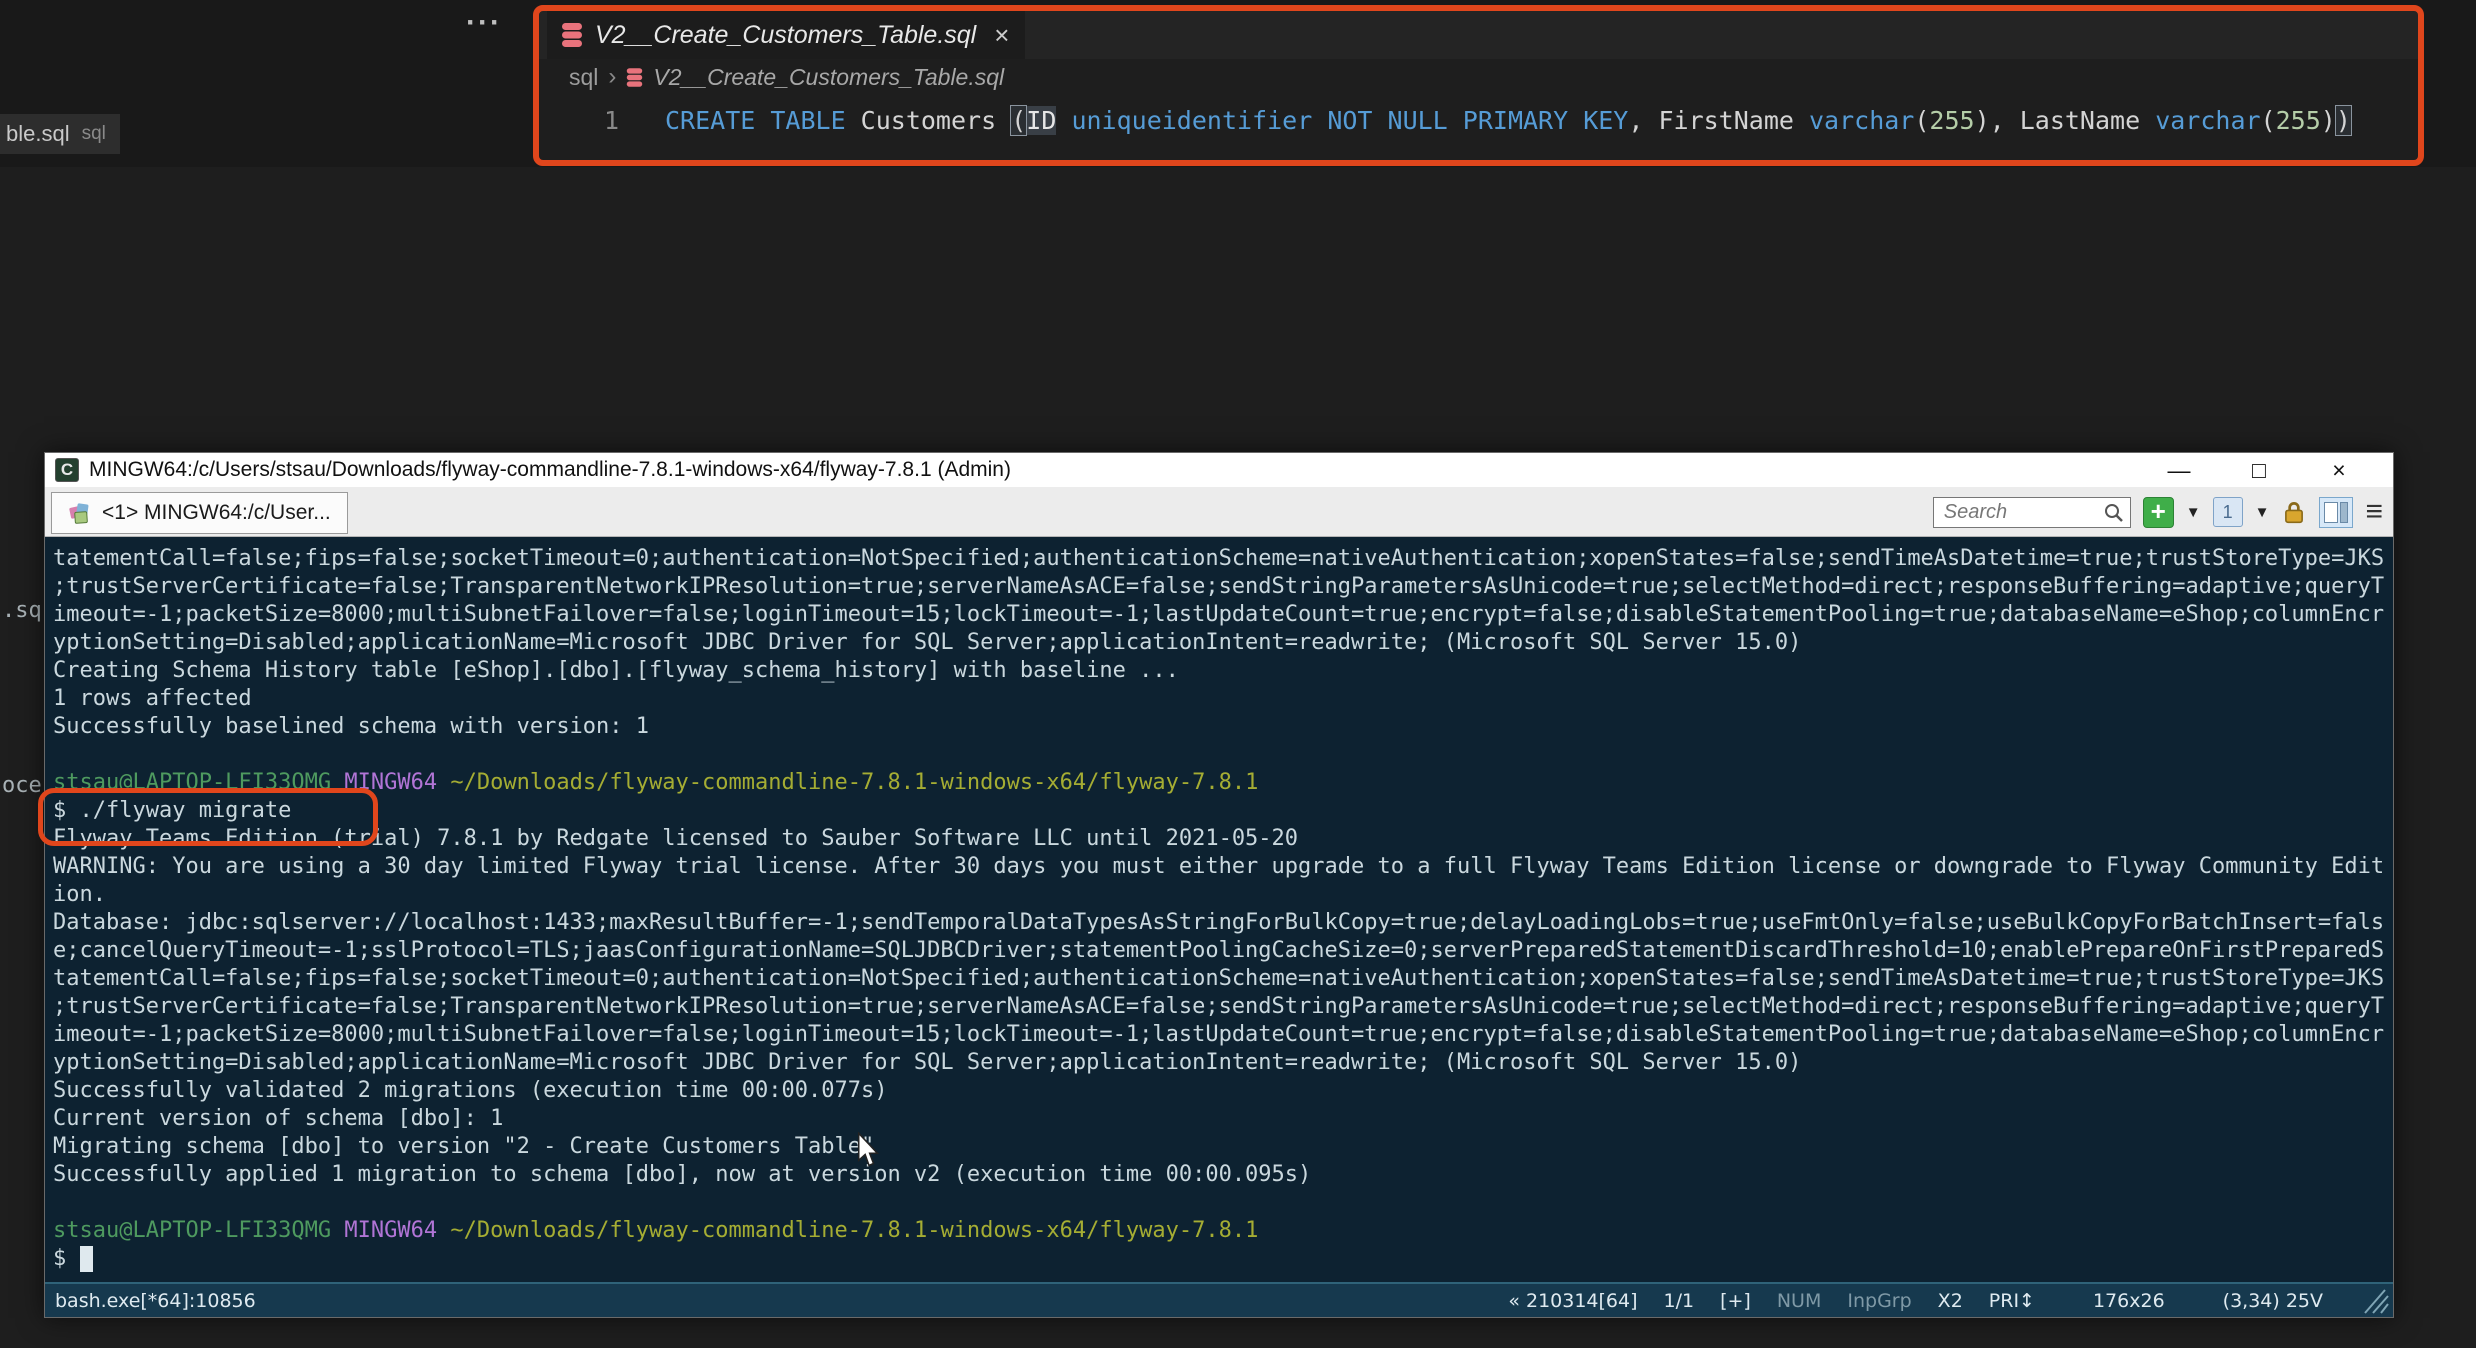 The image size is (2476, 1348). Describe the element at coordinates (2339, 470) in the screenshot. I see `close-button: ×` at that location.